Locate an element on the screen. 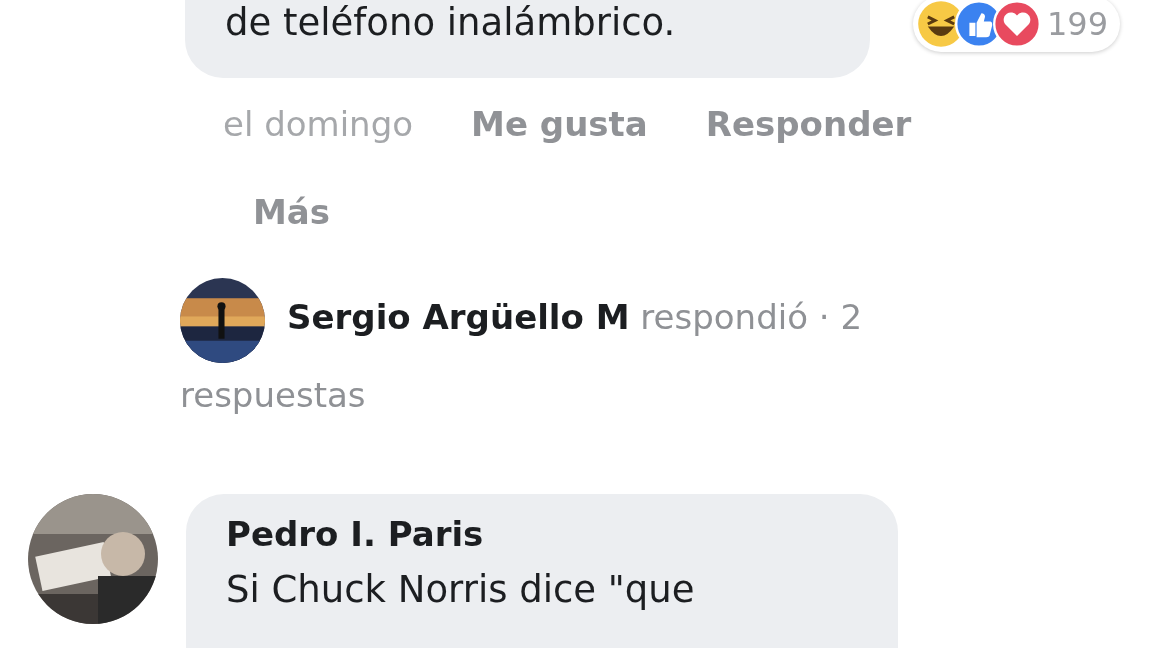  reaction-count: 199 is located at coordinates (1077, 24).